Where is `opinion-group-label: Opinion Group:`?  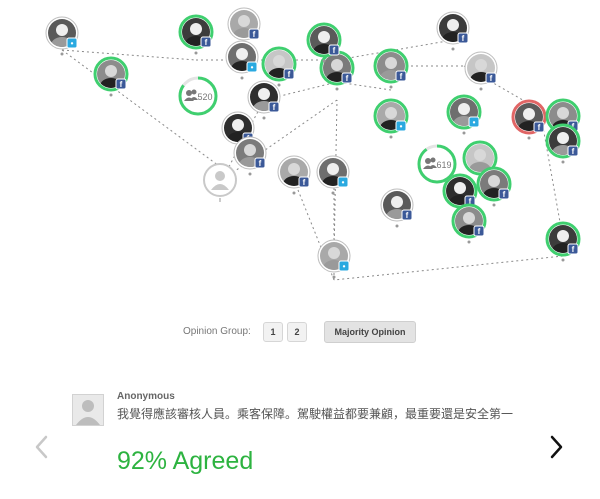
opinion-group-label: Opinion Group: is located at coordinates (217, 331).